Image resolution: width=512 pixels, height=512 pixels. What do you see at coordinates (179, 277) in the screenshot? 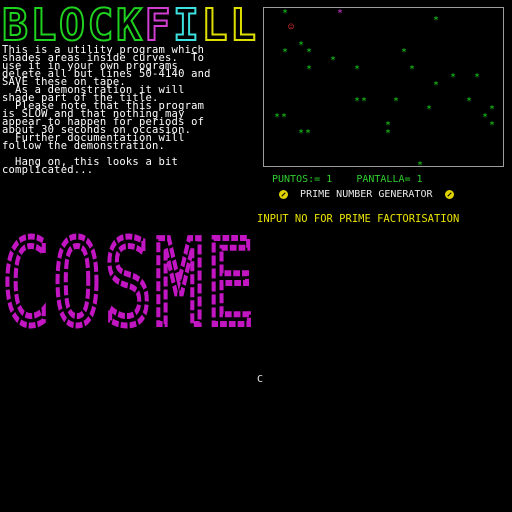
I see `cosme-letter: M` at bounding box center [179, 277].